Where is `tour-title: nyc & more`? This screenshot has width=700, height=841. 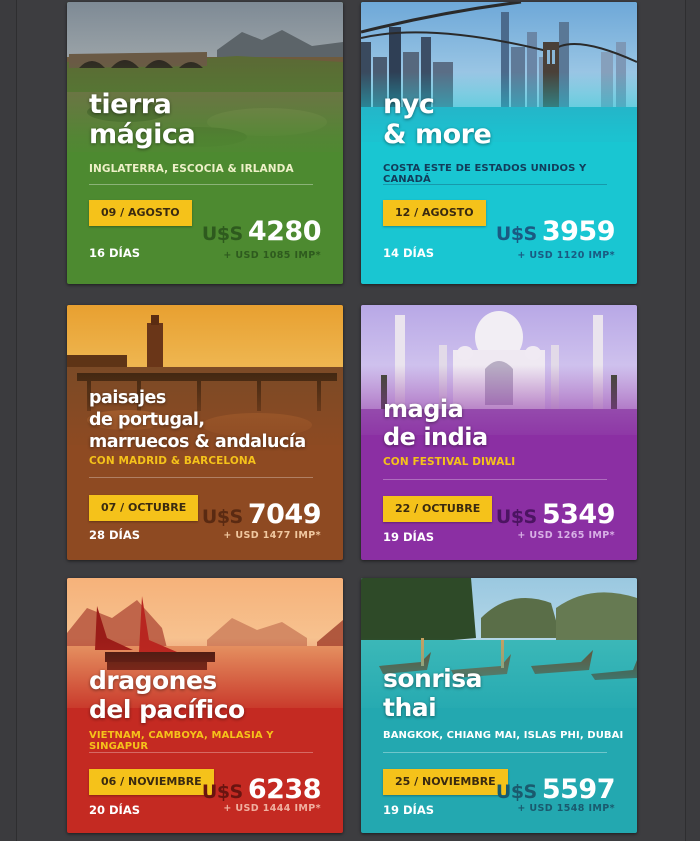
tour-title: nyc & more is located at coordinates (437, 119).